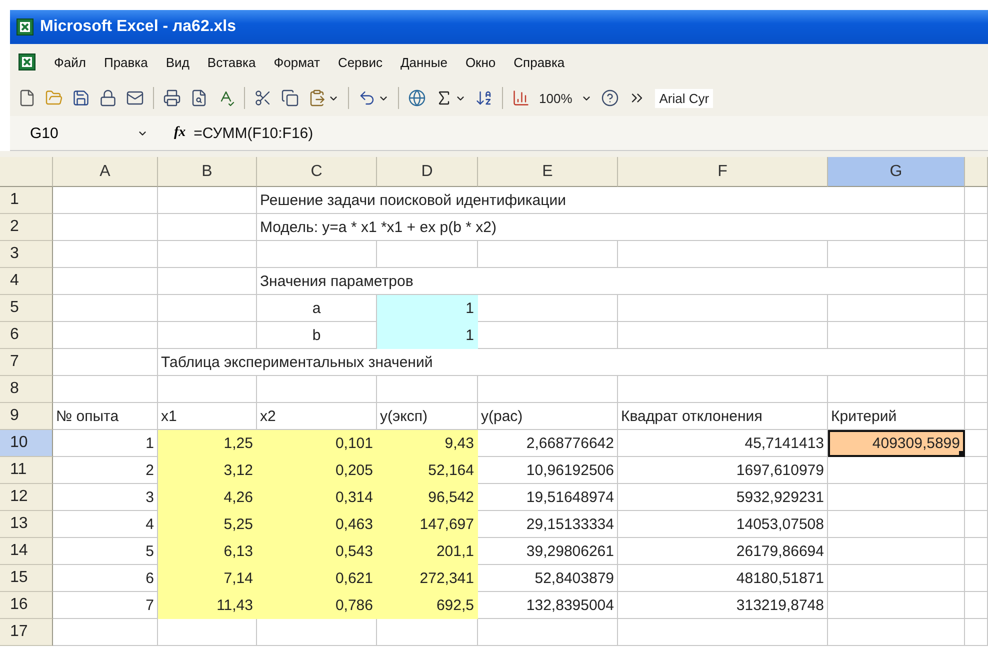 The width and height of the screenshot is (988, 655). I want to click on printer-icon, so click(172, 98).